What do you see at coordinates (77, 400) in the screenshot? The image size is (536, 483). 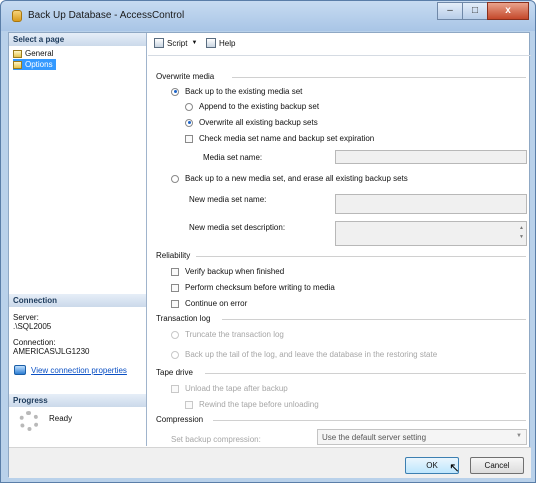 I see `progress-header: Progress` at bounding box center [77, 400].